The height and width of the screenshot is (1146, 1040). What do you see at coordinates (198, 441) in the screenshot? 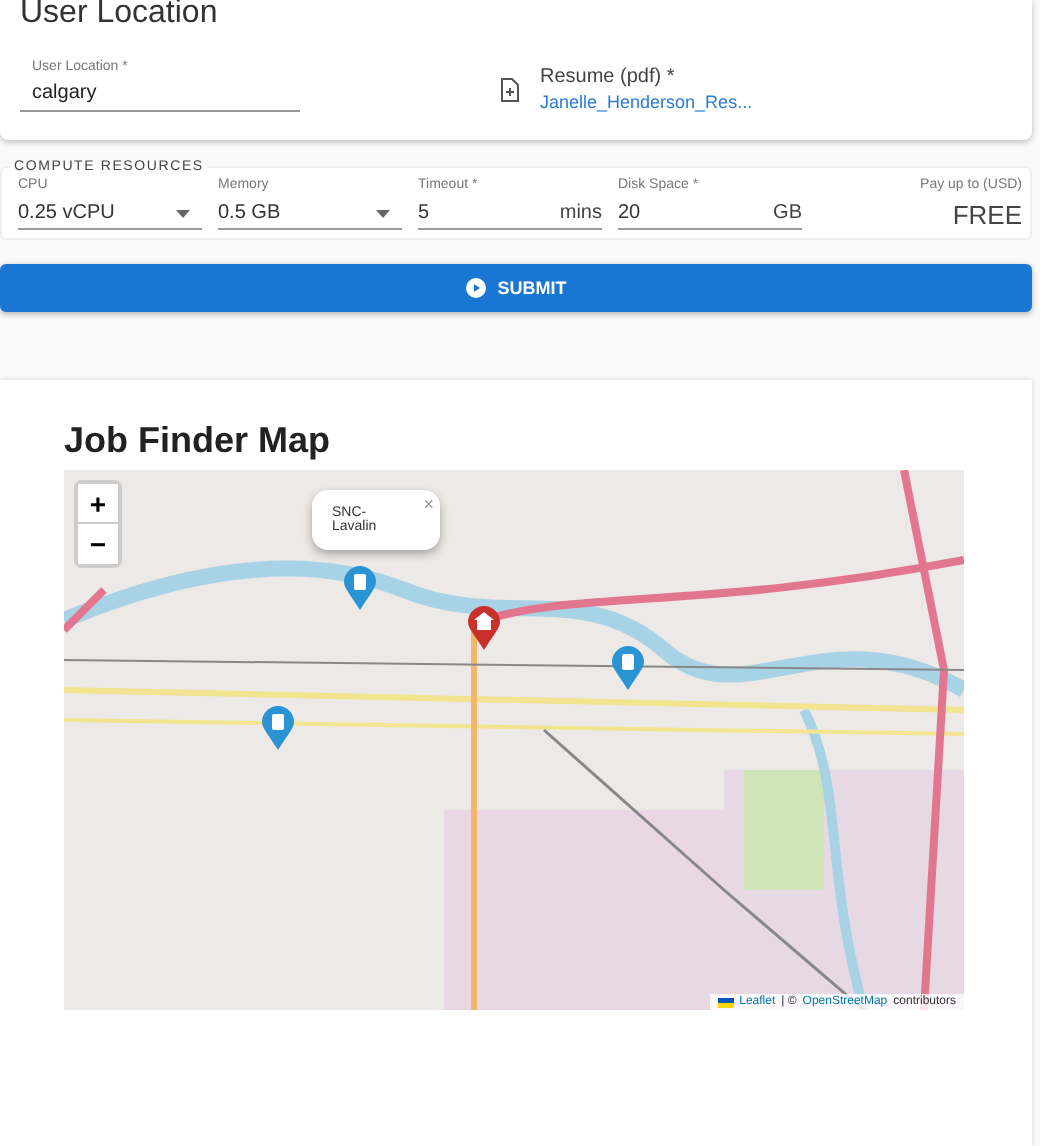
I see `map-title: Job Finder Map` at bounding box center [198, 441].